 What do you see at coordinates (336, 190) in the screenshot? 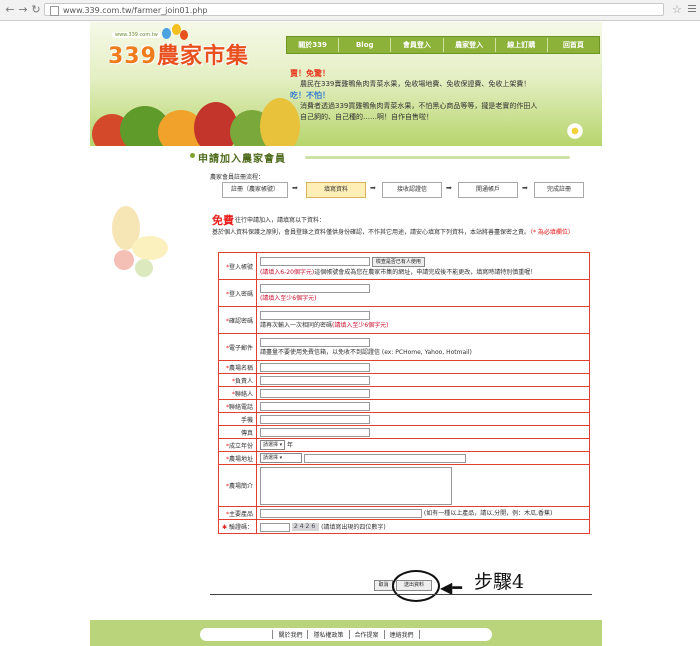
I see `step-fill-info: 填寫資料` at bounding box center [336, 190].